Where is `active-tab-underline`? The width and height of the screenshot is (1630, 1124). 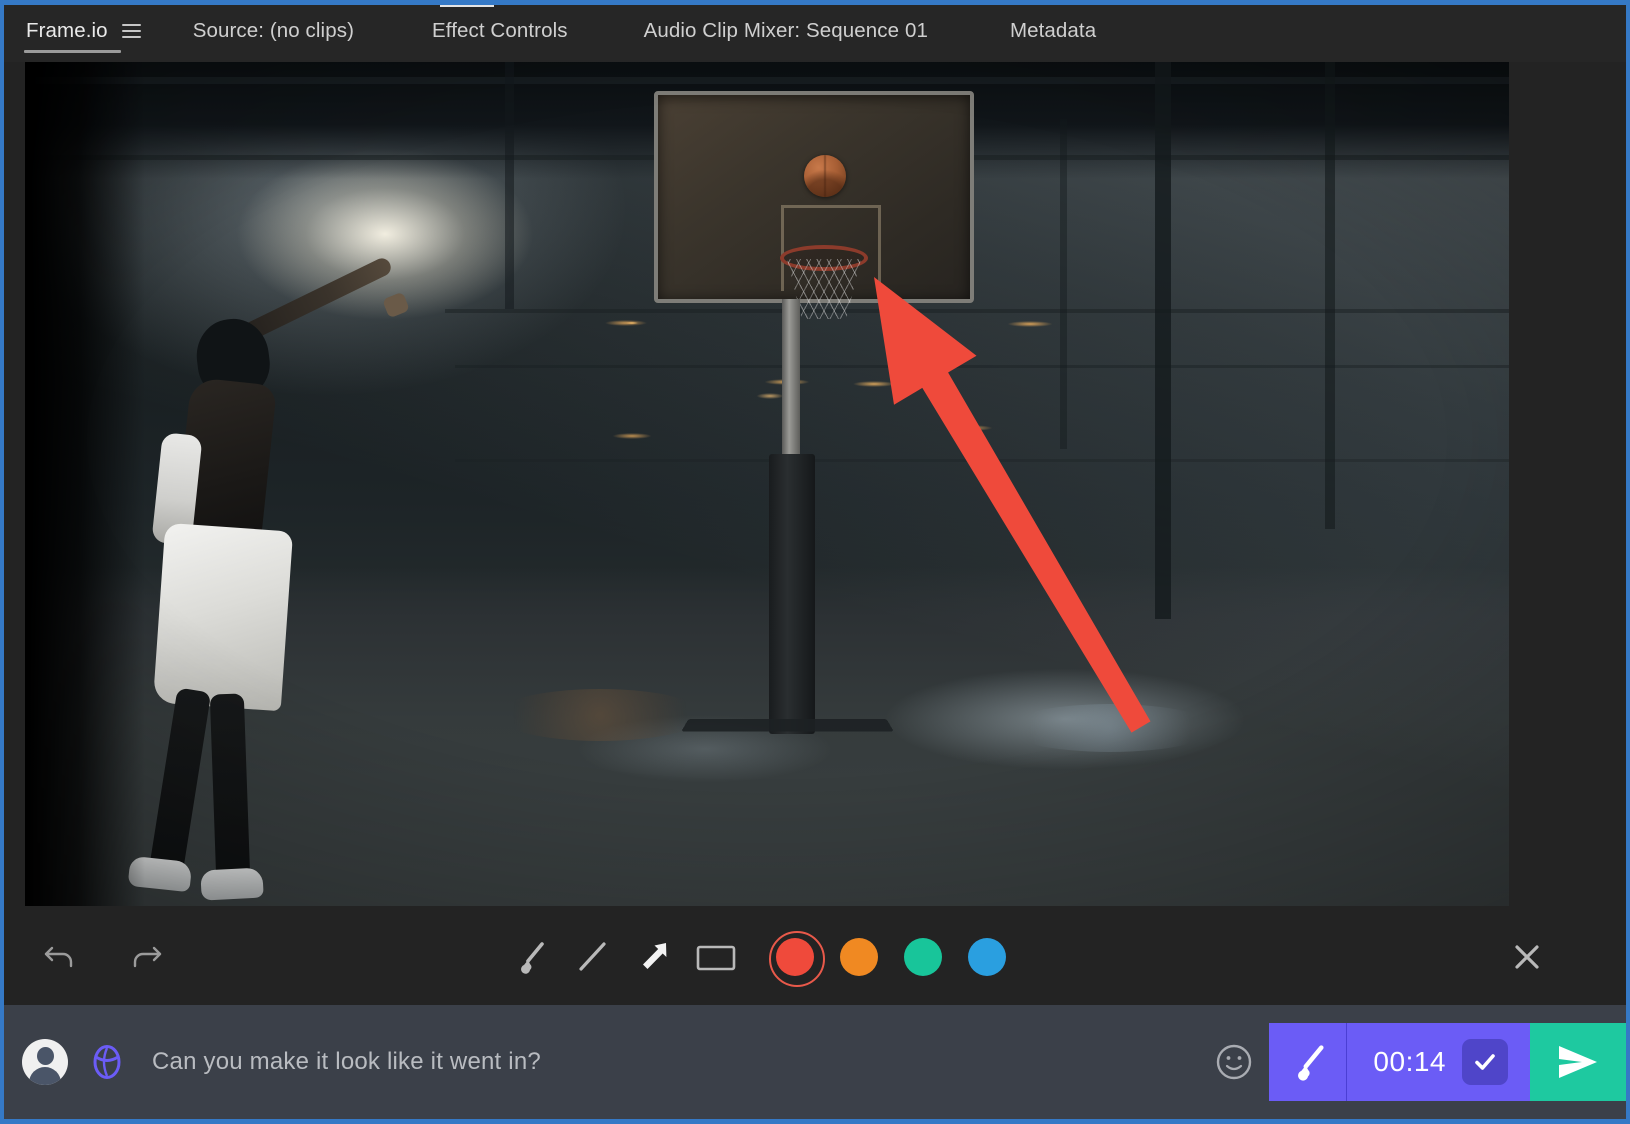 active-tab-underline is located at coordinates (72, 51).